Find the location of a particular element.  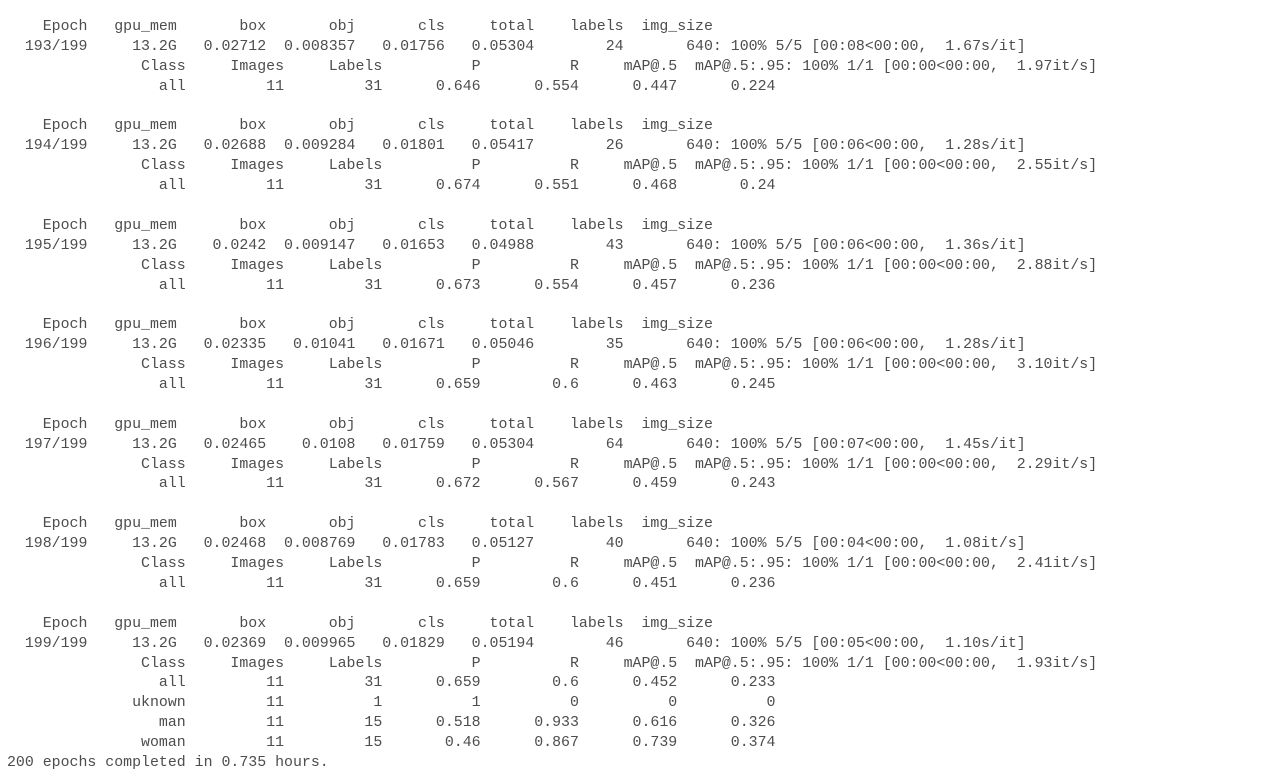

terminal-line: uknown 11 1 1 0 0 0 is located at coordinates (391, 703).